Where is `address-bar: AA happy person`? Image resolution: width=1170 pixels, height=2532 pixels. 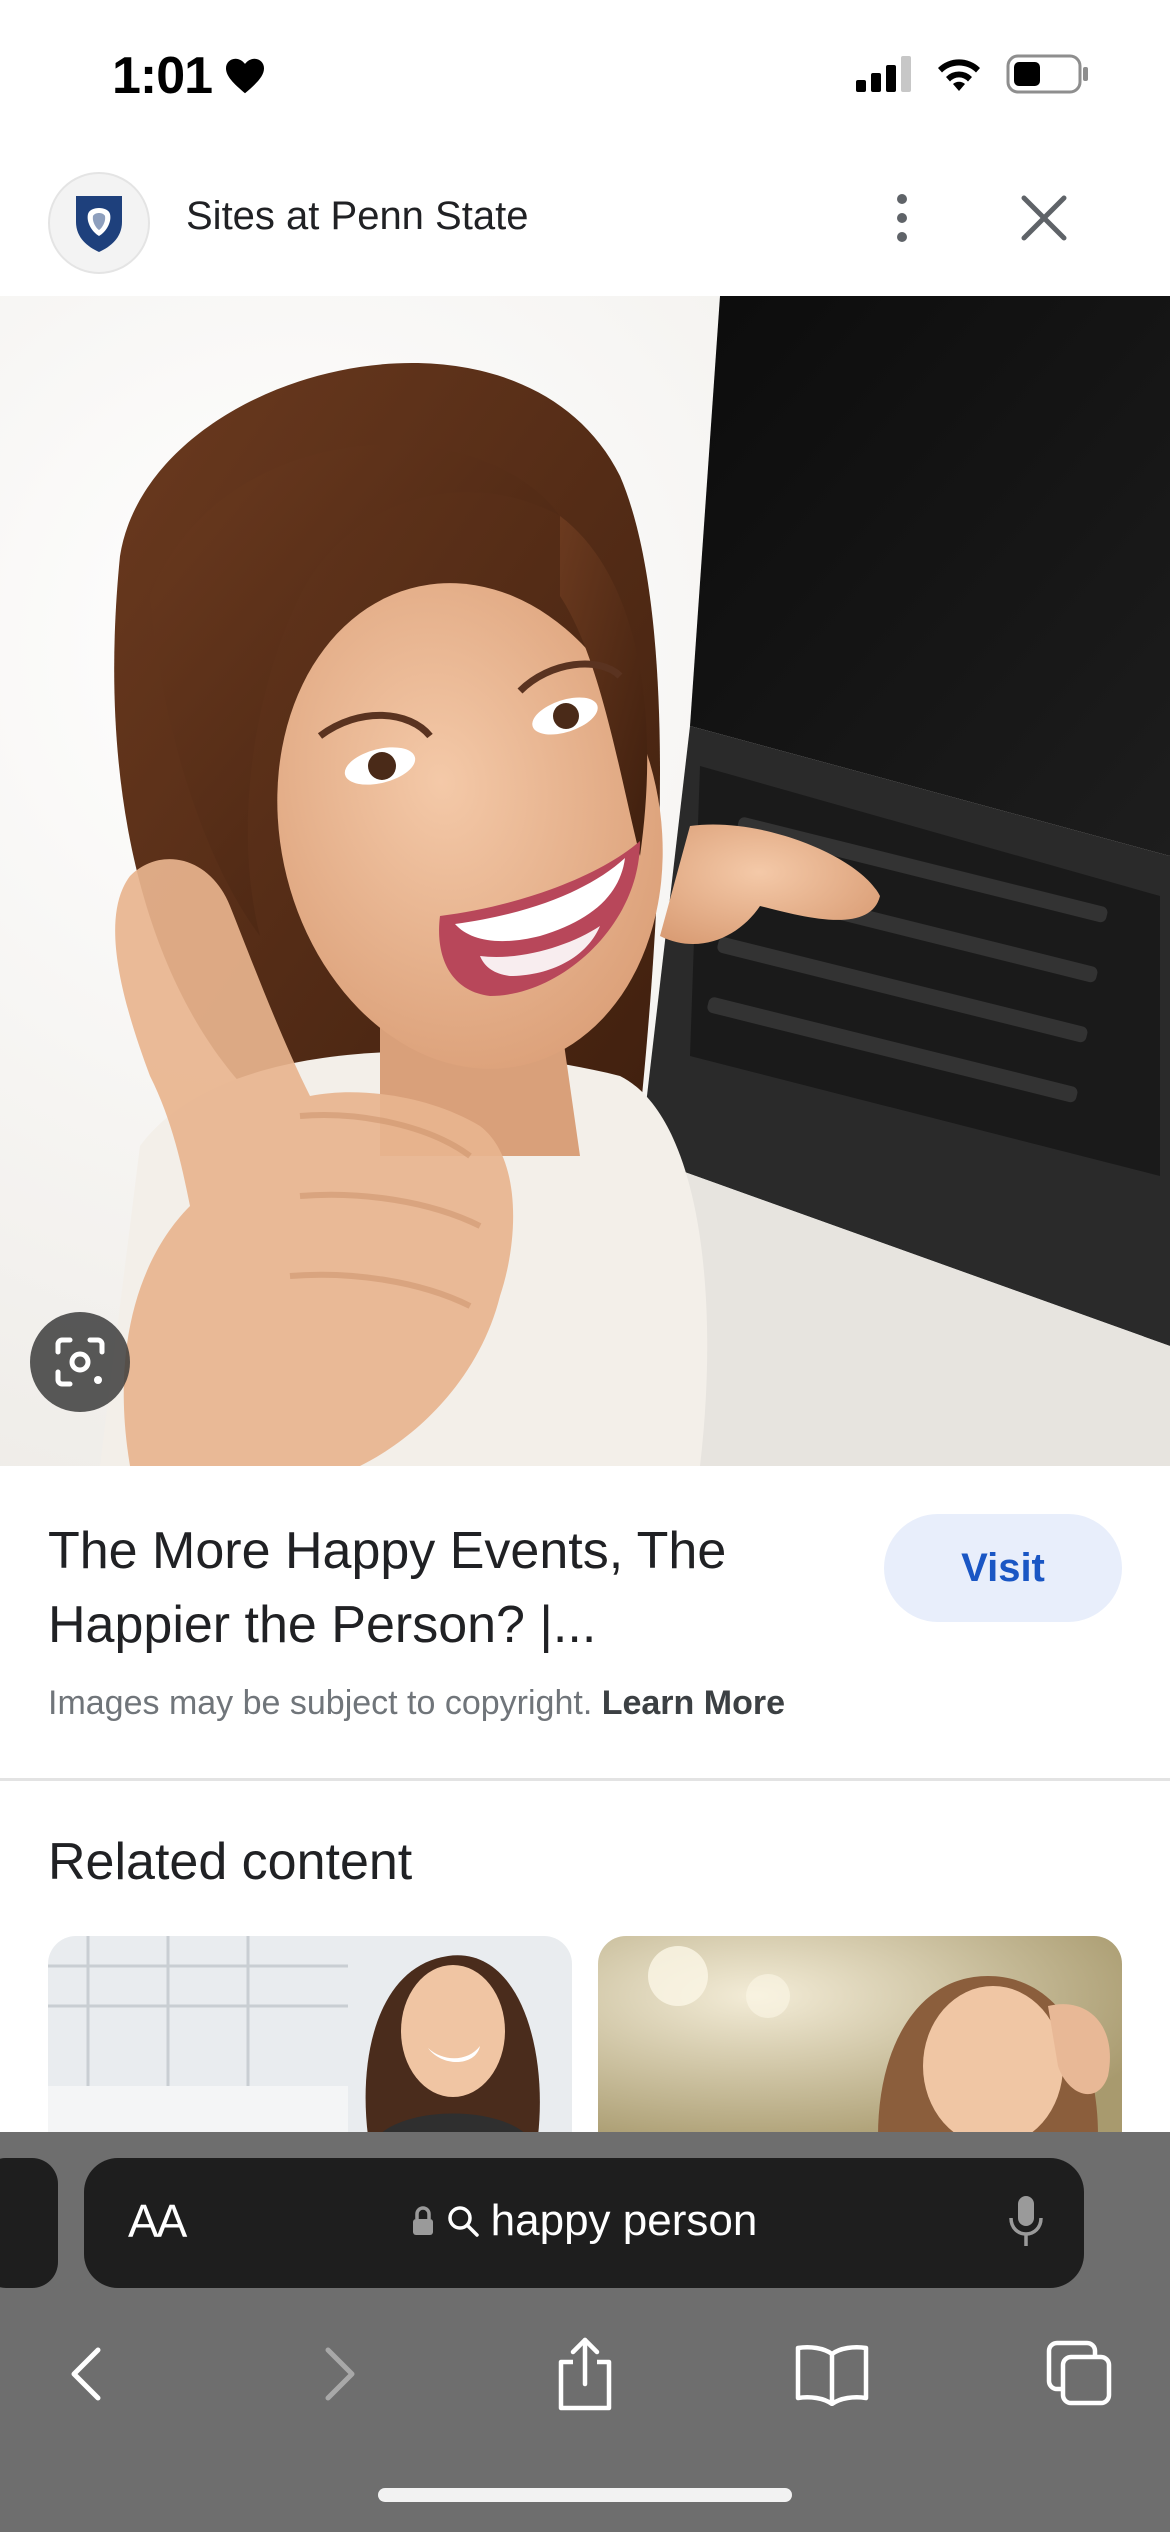 address-bar: AA happy person is located at coordinates (584, 2223).